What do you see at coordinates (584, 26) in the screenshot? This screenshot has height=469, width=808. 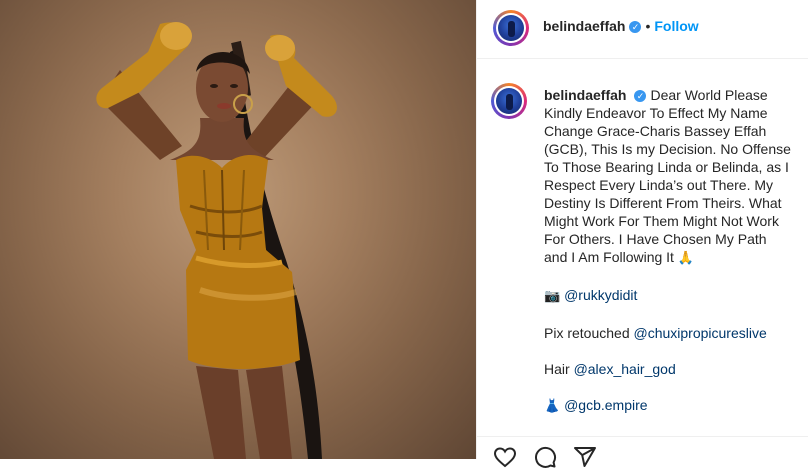 I see `header-username: belindaeffah` at bounding box center [584, 26].